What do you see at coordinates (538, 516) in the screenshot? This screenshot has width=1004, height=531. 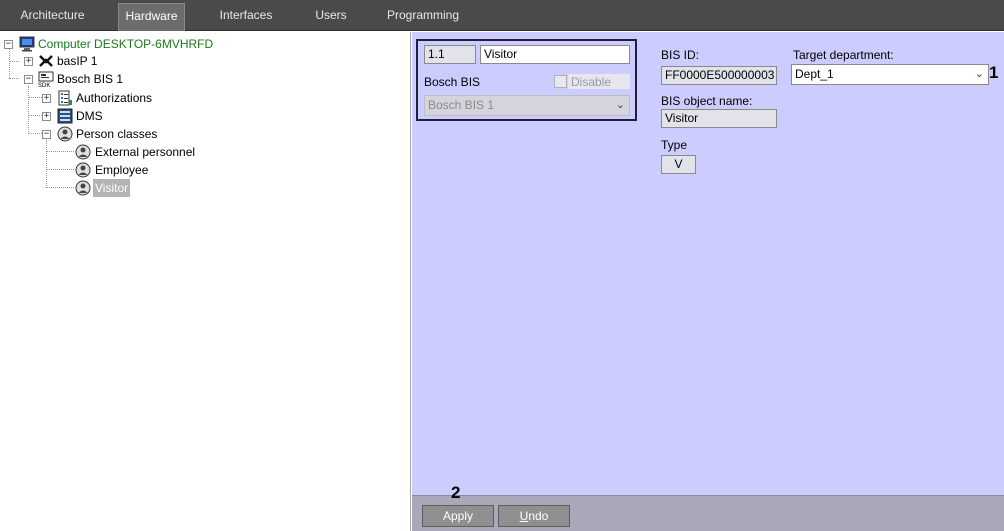 I see `undo-label-rest: ndo` at bounding box center [538, 516].